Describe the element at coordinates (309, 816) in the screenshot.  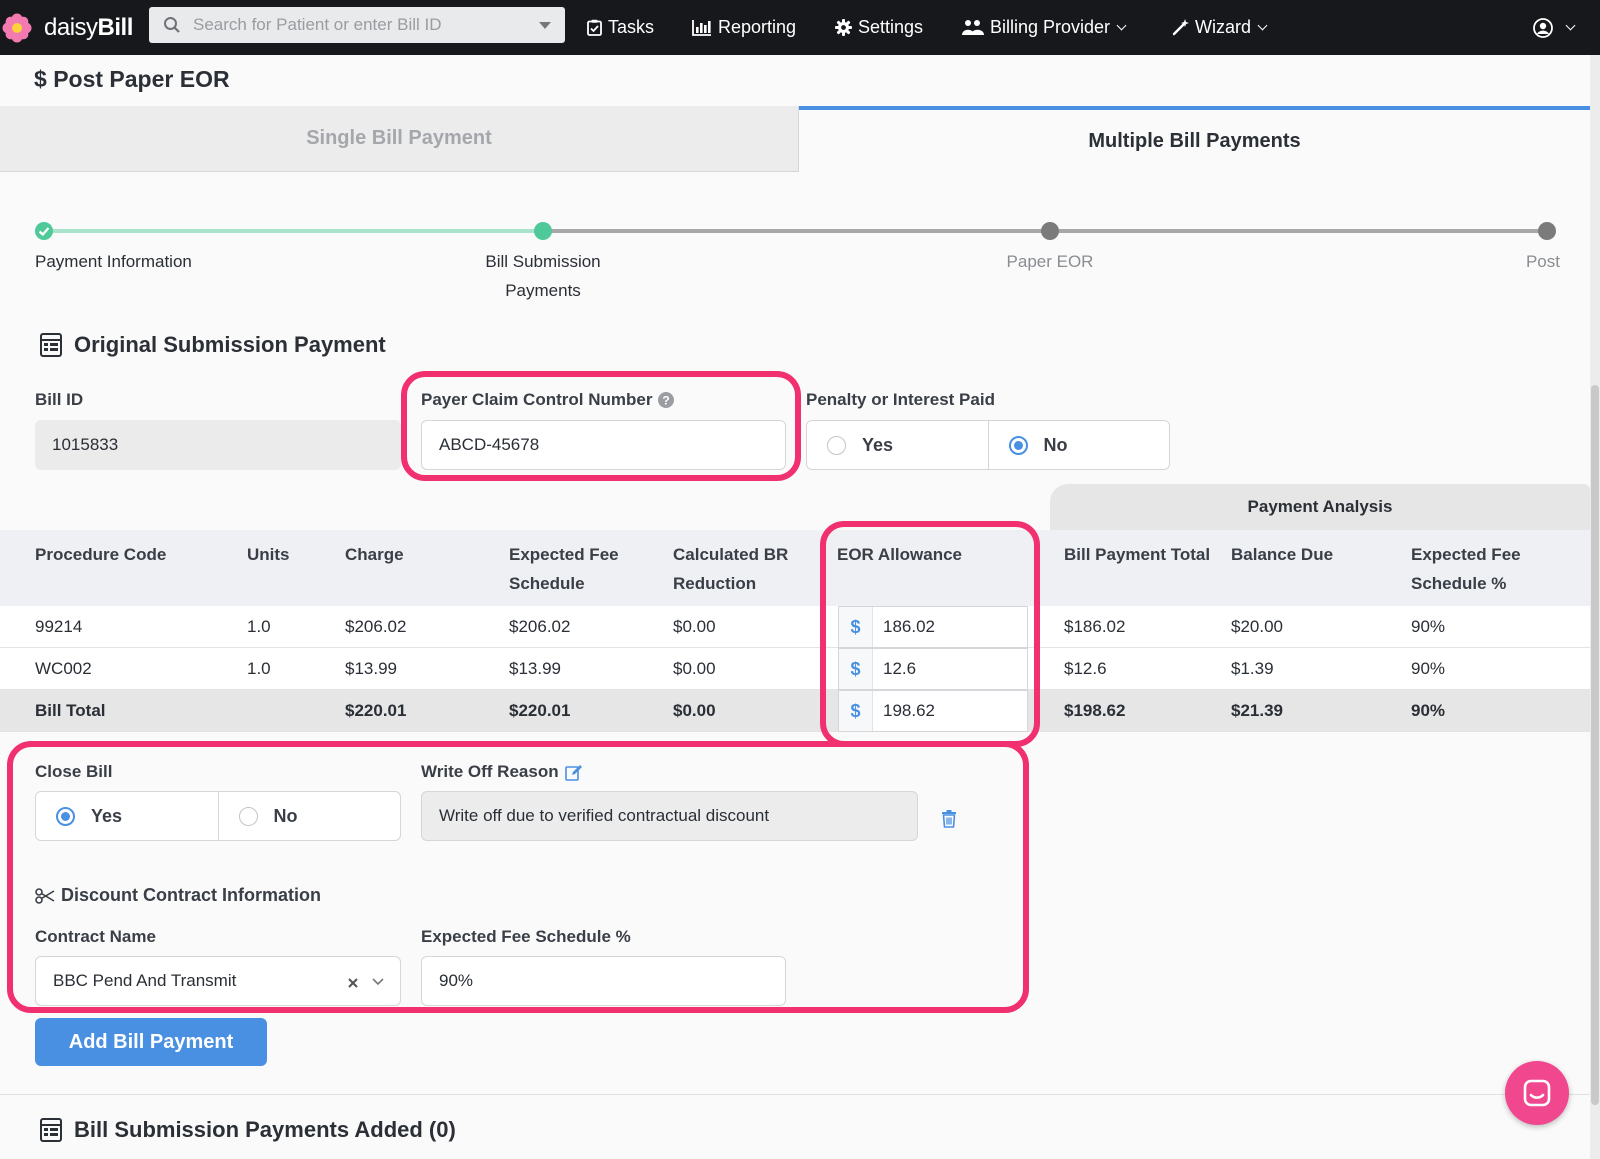
I see `close-bill-no-option: No` at that location.